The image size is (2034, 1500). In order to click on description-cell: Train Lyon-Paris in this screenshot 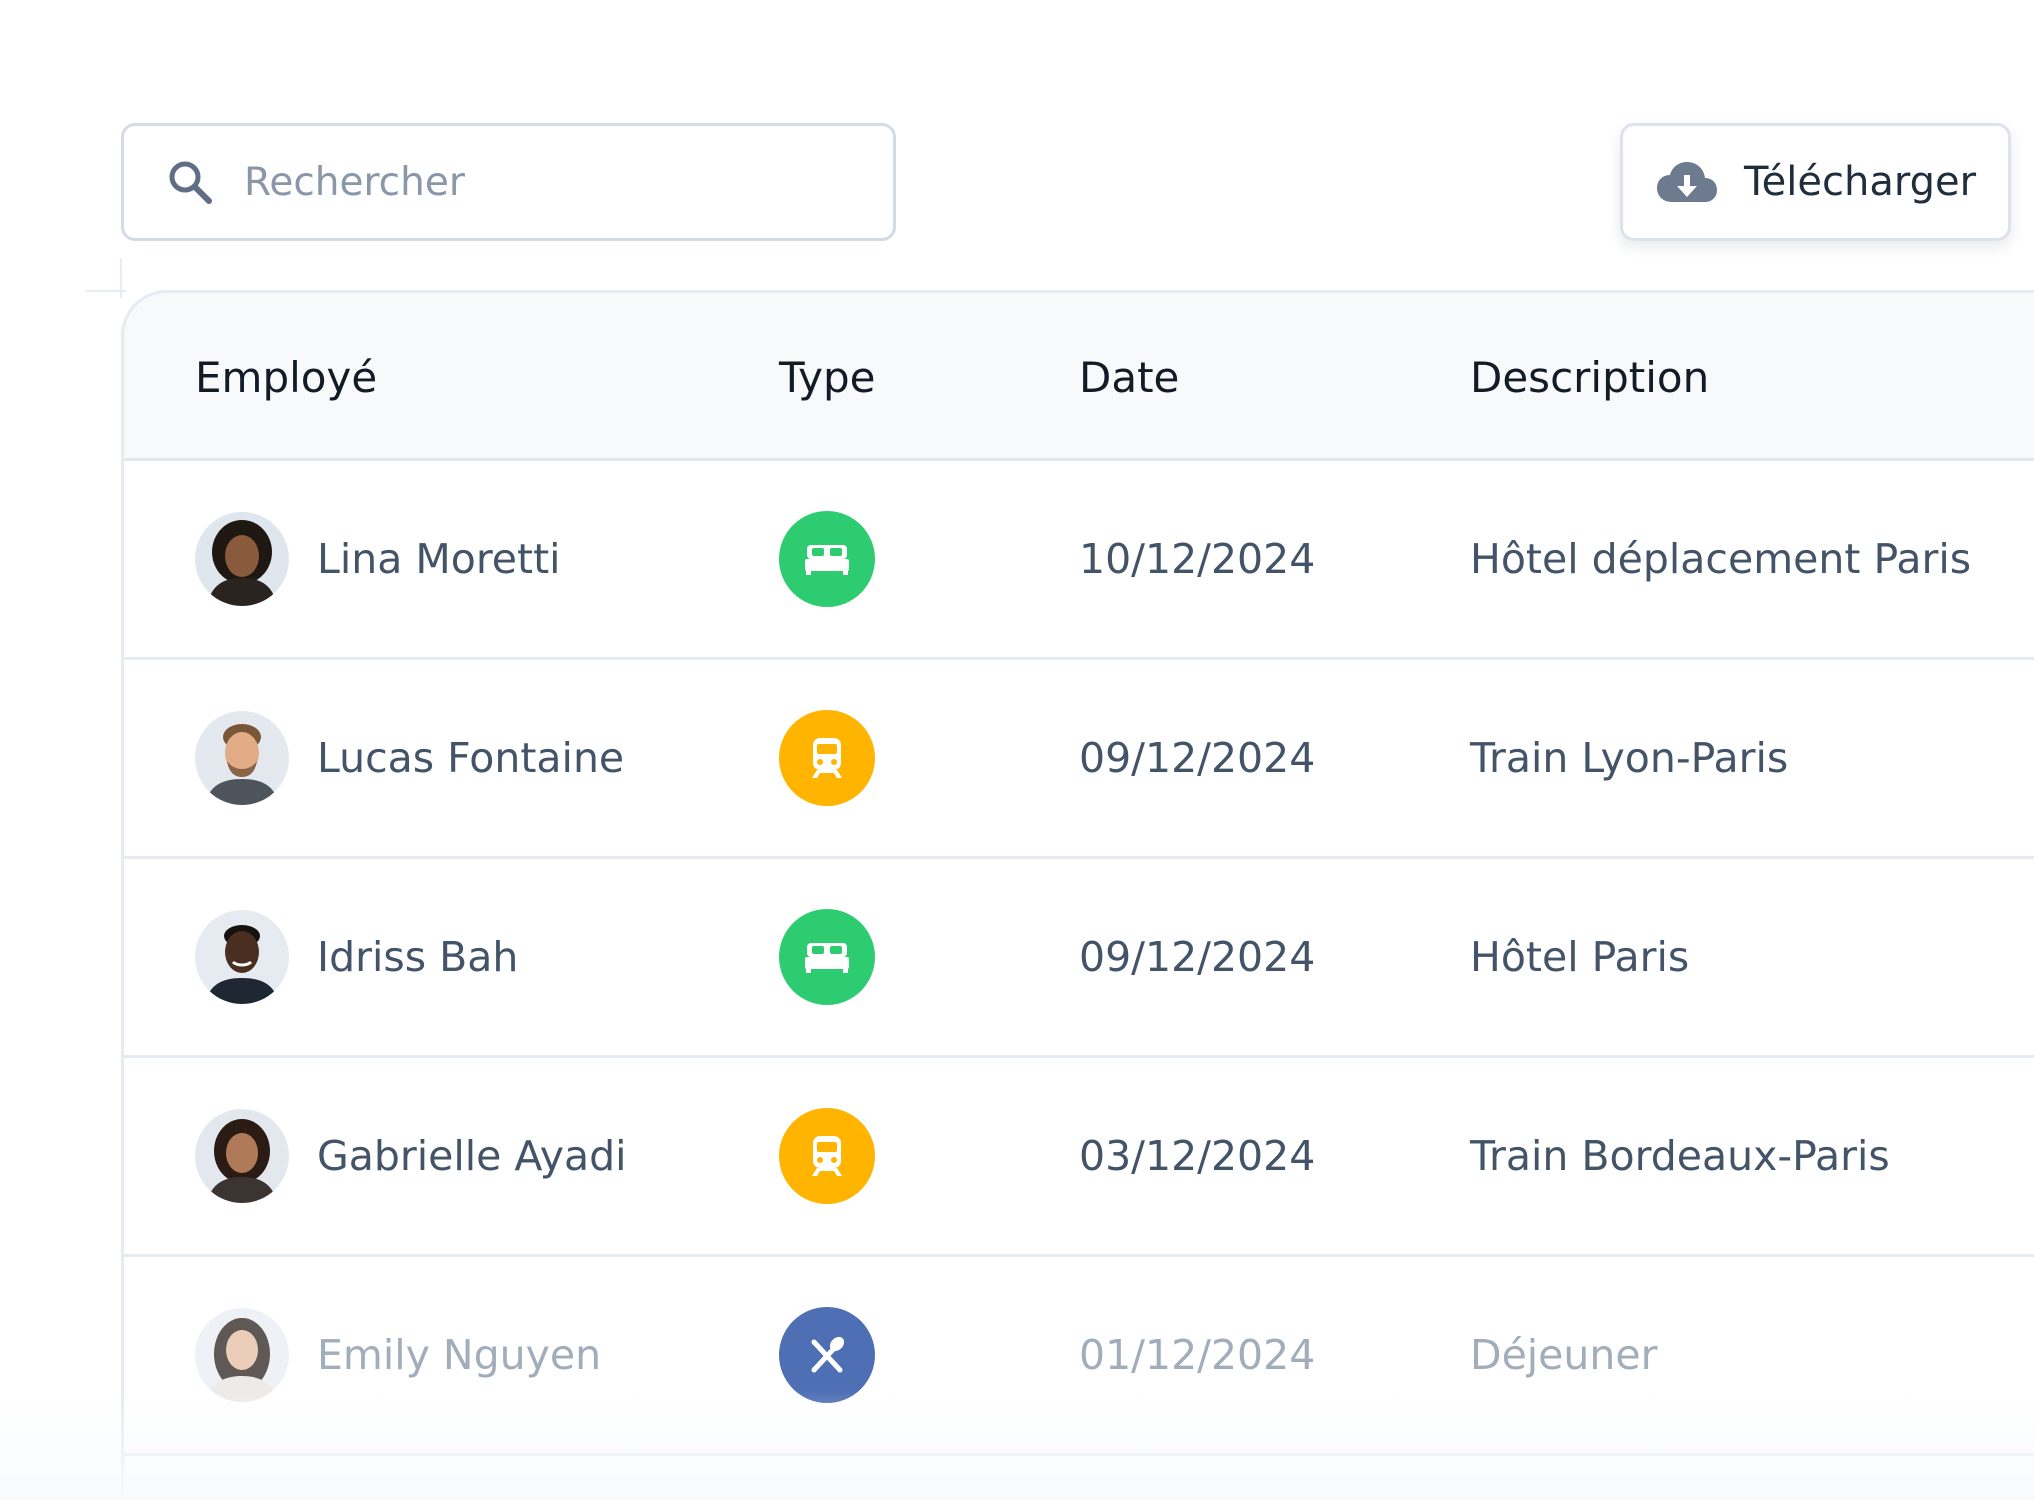, I will do `click(1629, 758)`.